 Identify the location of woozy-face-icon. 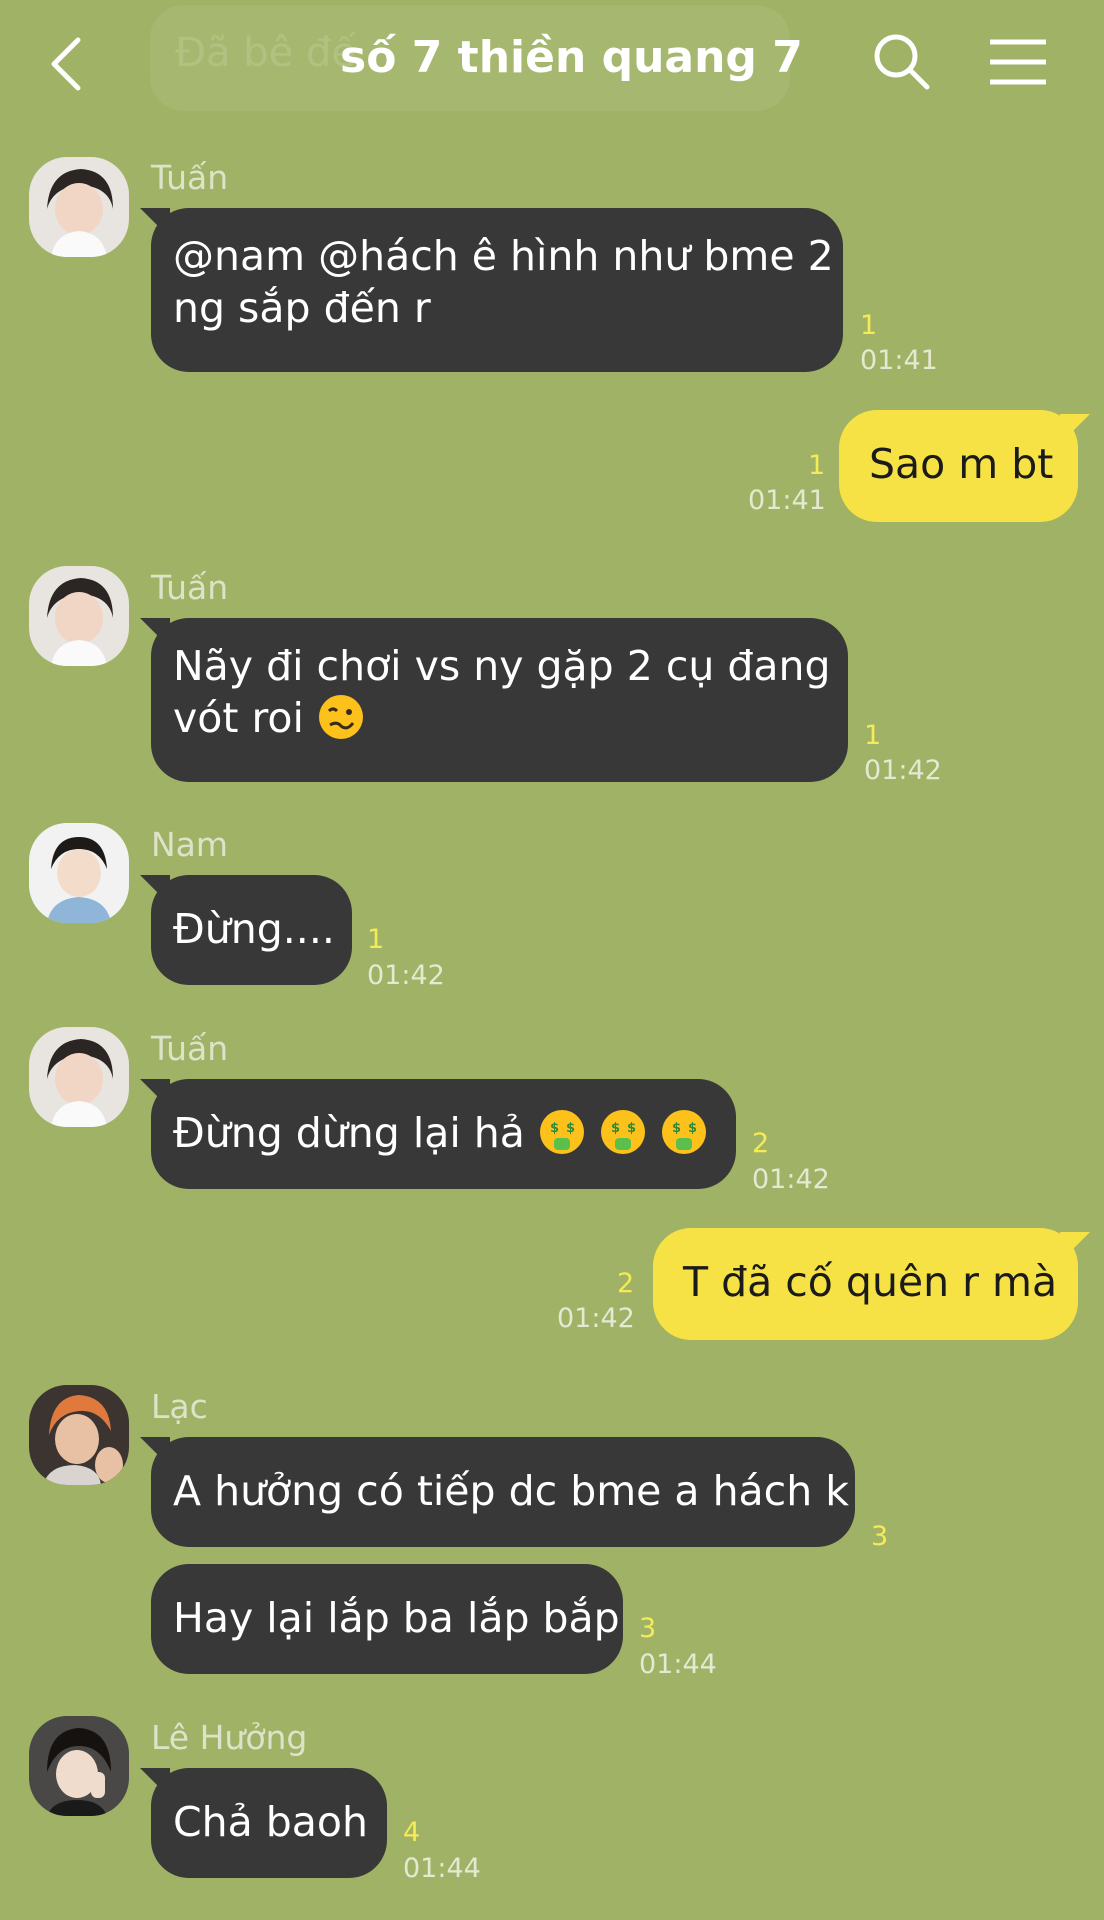
(340, 717).